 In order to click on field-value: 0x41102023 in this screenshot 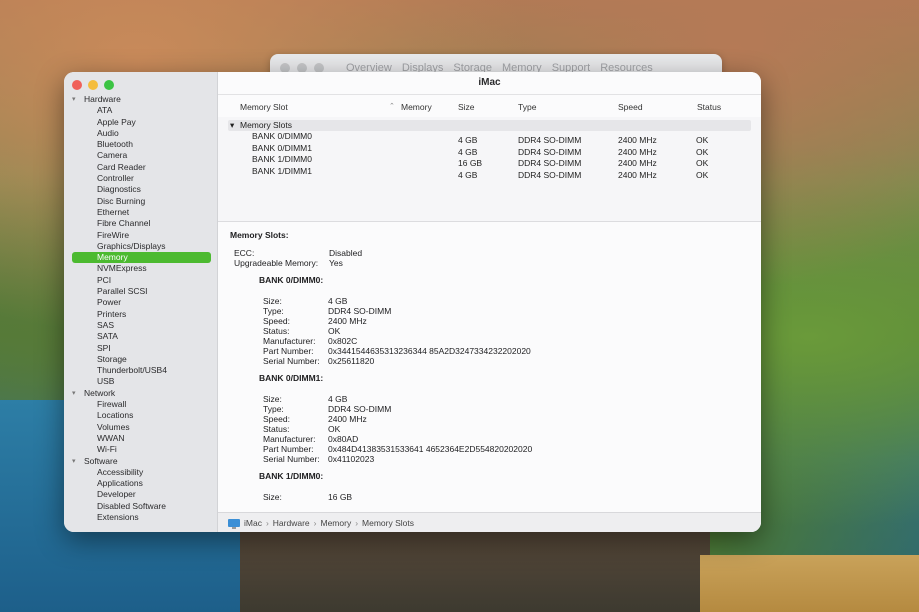, I will do `click(351, 459)`.